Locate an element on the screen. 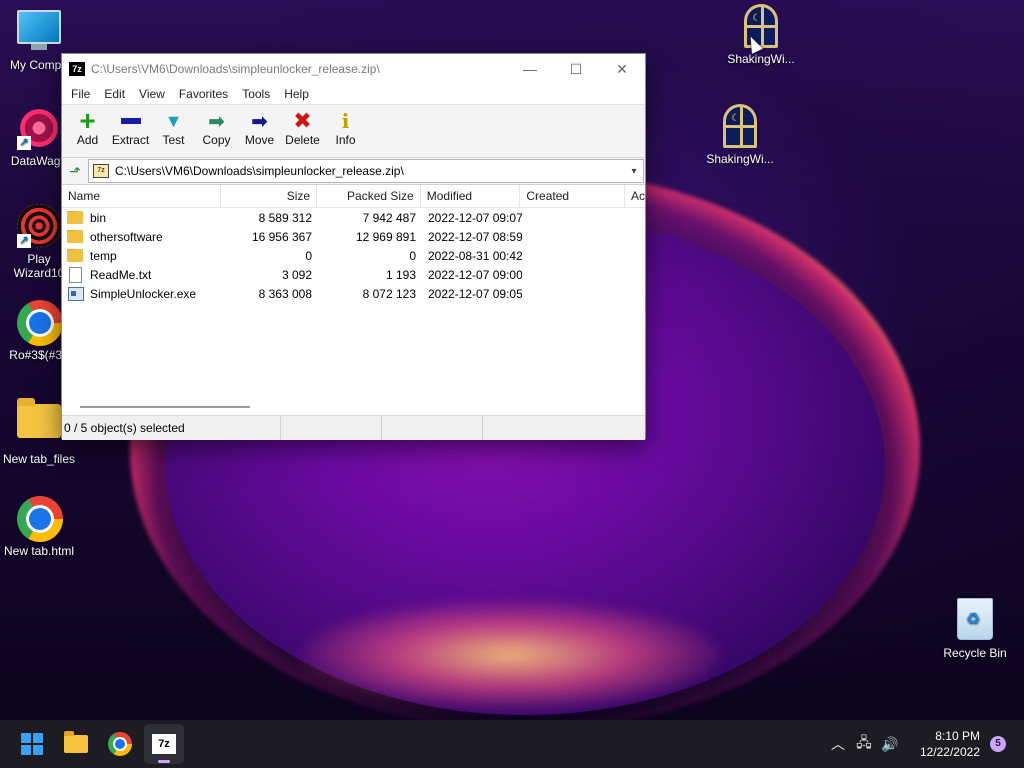 The image size is (1024, 768). zip-archive-icon: 7z is located at coordinates (101, 171).